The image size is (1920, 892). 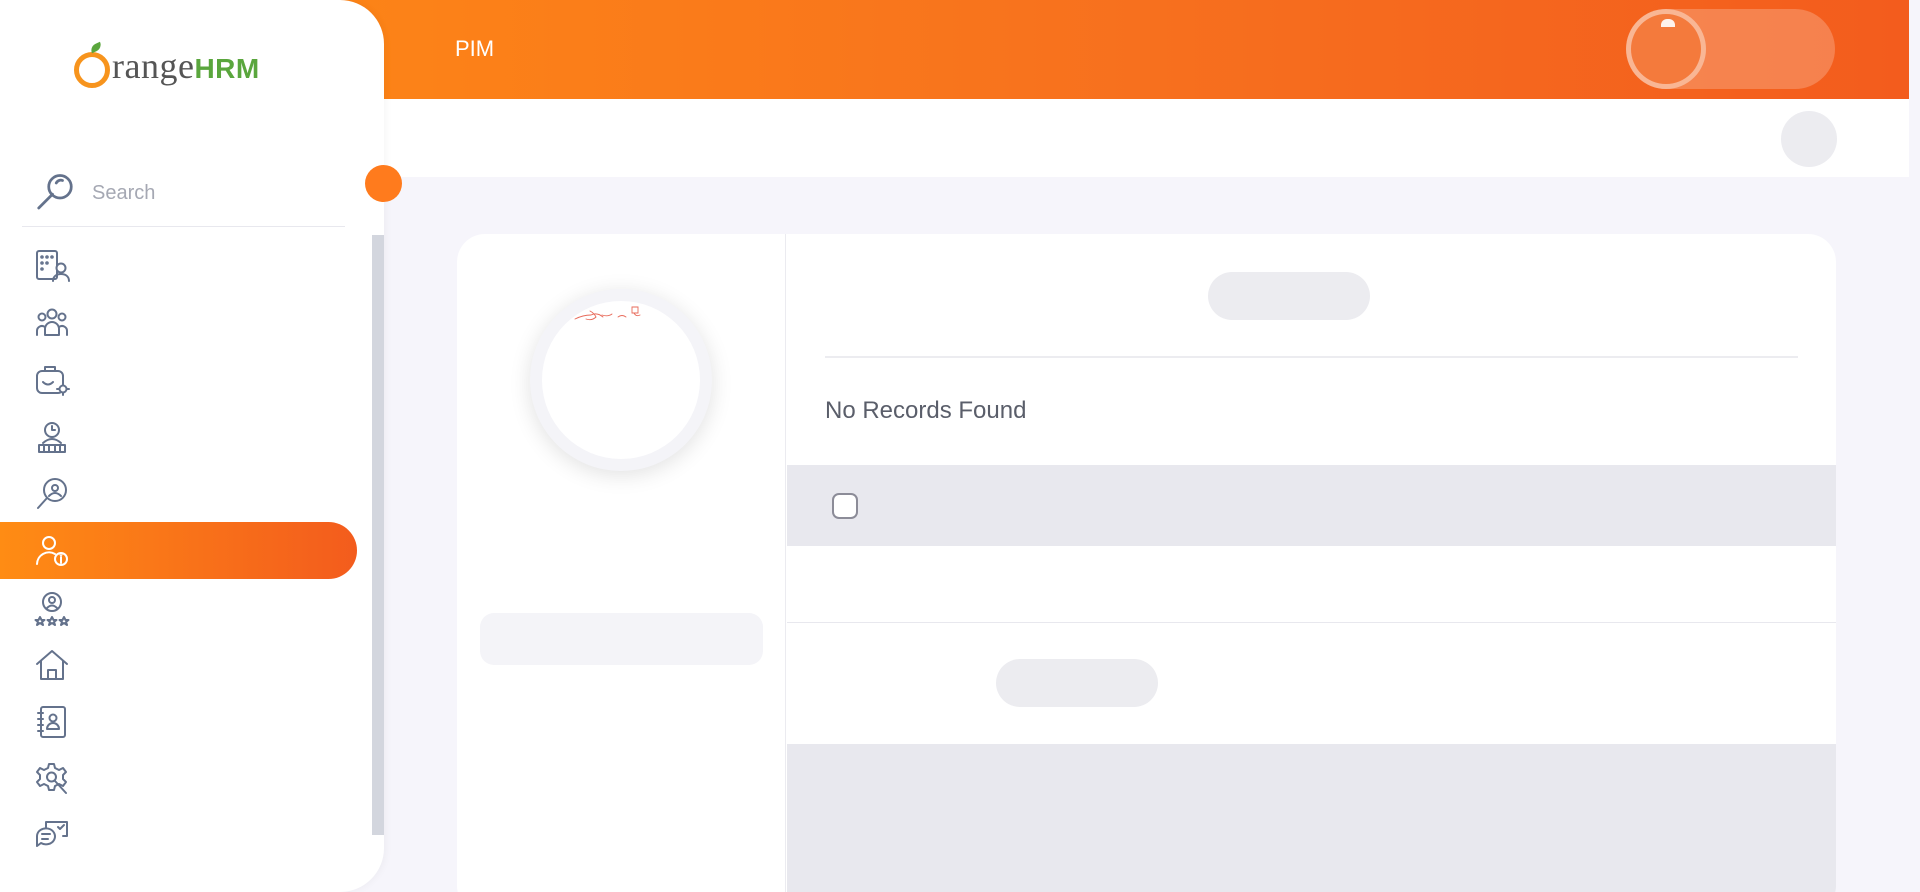 What do you see at coordinates (475, 48) in the screenshot?
I see `page-title: PIM` at bounding box center [475, 48].